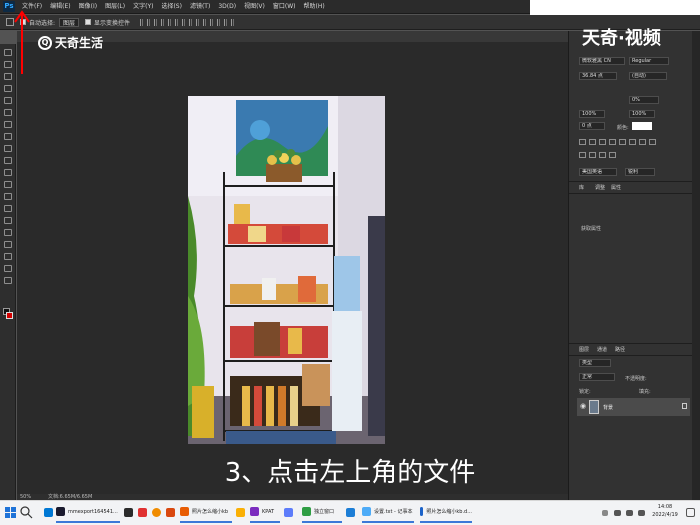 This screenshot has width=700, height=525. Describe the element at coordinates (10, 512) in the screenshot. I see `windows-start-icon` at that location.